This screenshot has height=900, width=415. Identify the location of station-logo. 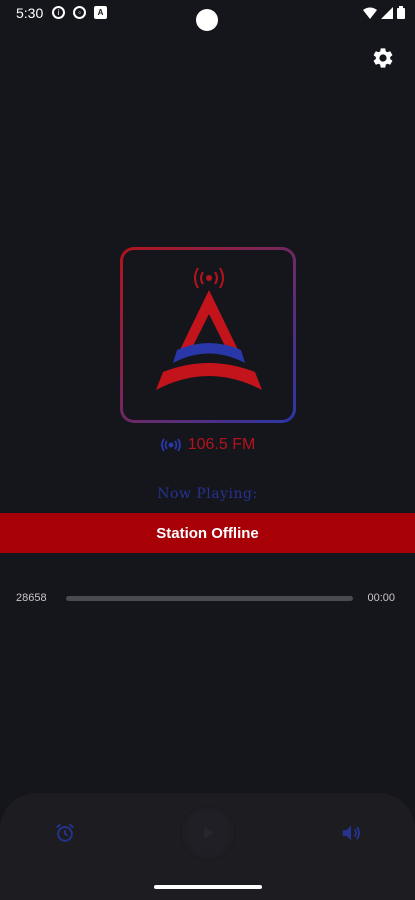
(208, 335).